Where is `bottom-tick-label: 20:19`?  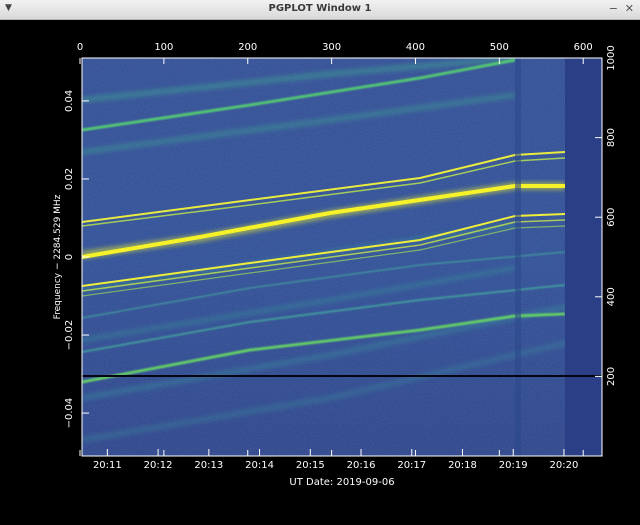 bottom-tick-label: 20:19 is located at coordinates (513, 465).